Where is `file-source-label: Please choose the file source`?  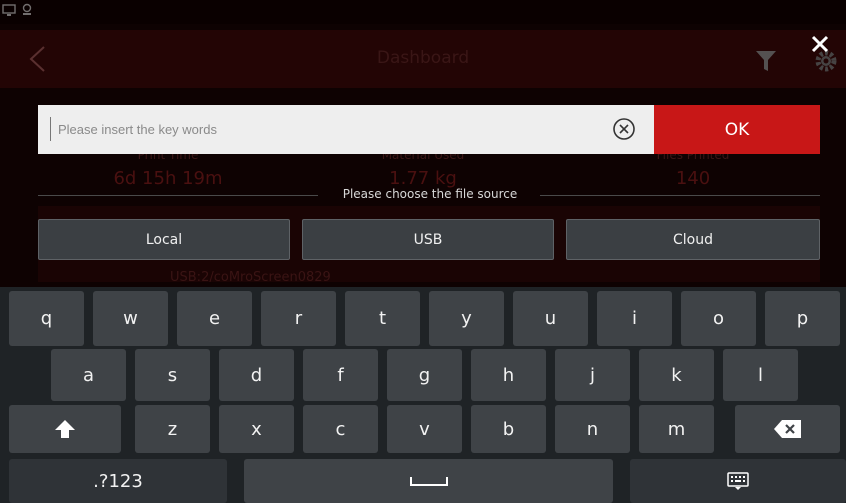 file-source-label: Please choose the file source is located at coordinates (430, 194).